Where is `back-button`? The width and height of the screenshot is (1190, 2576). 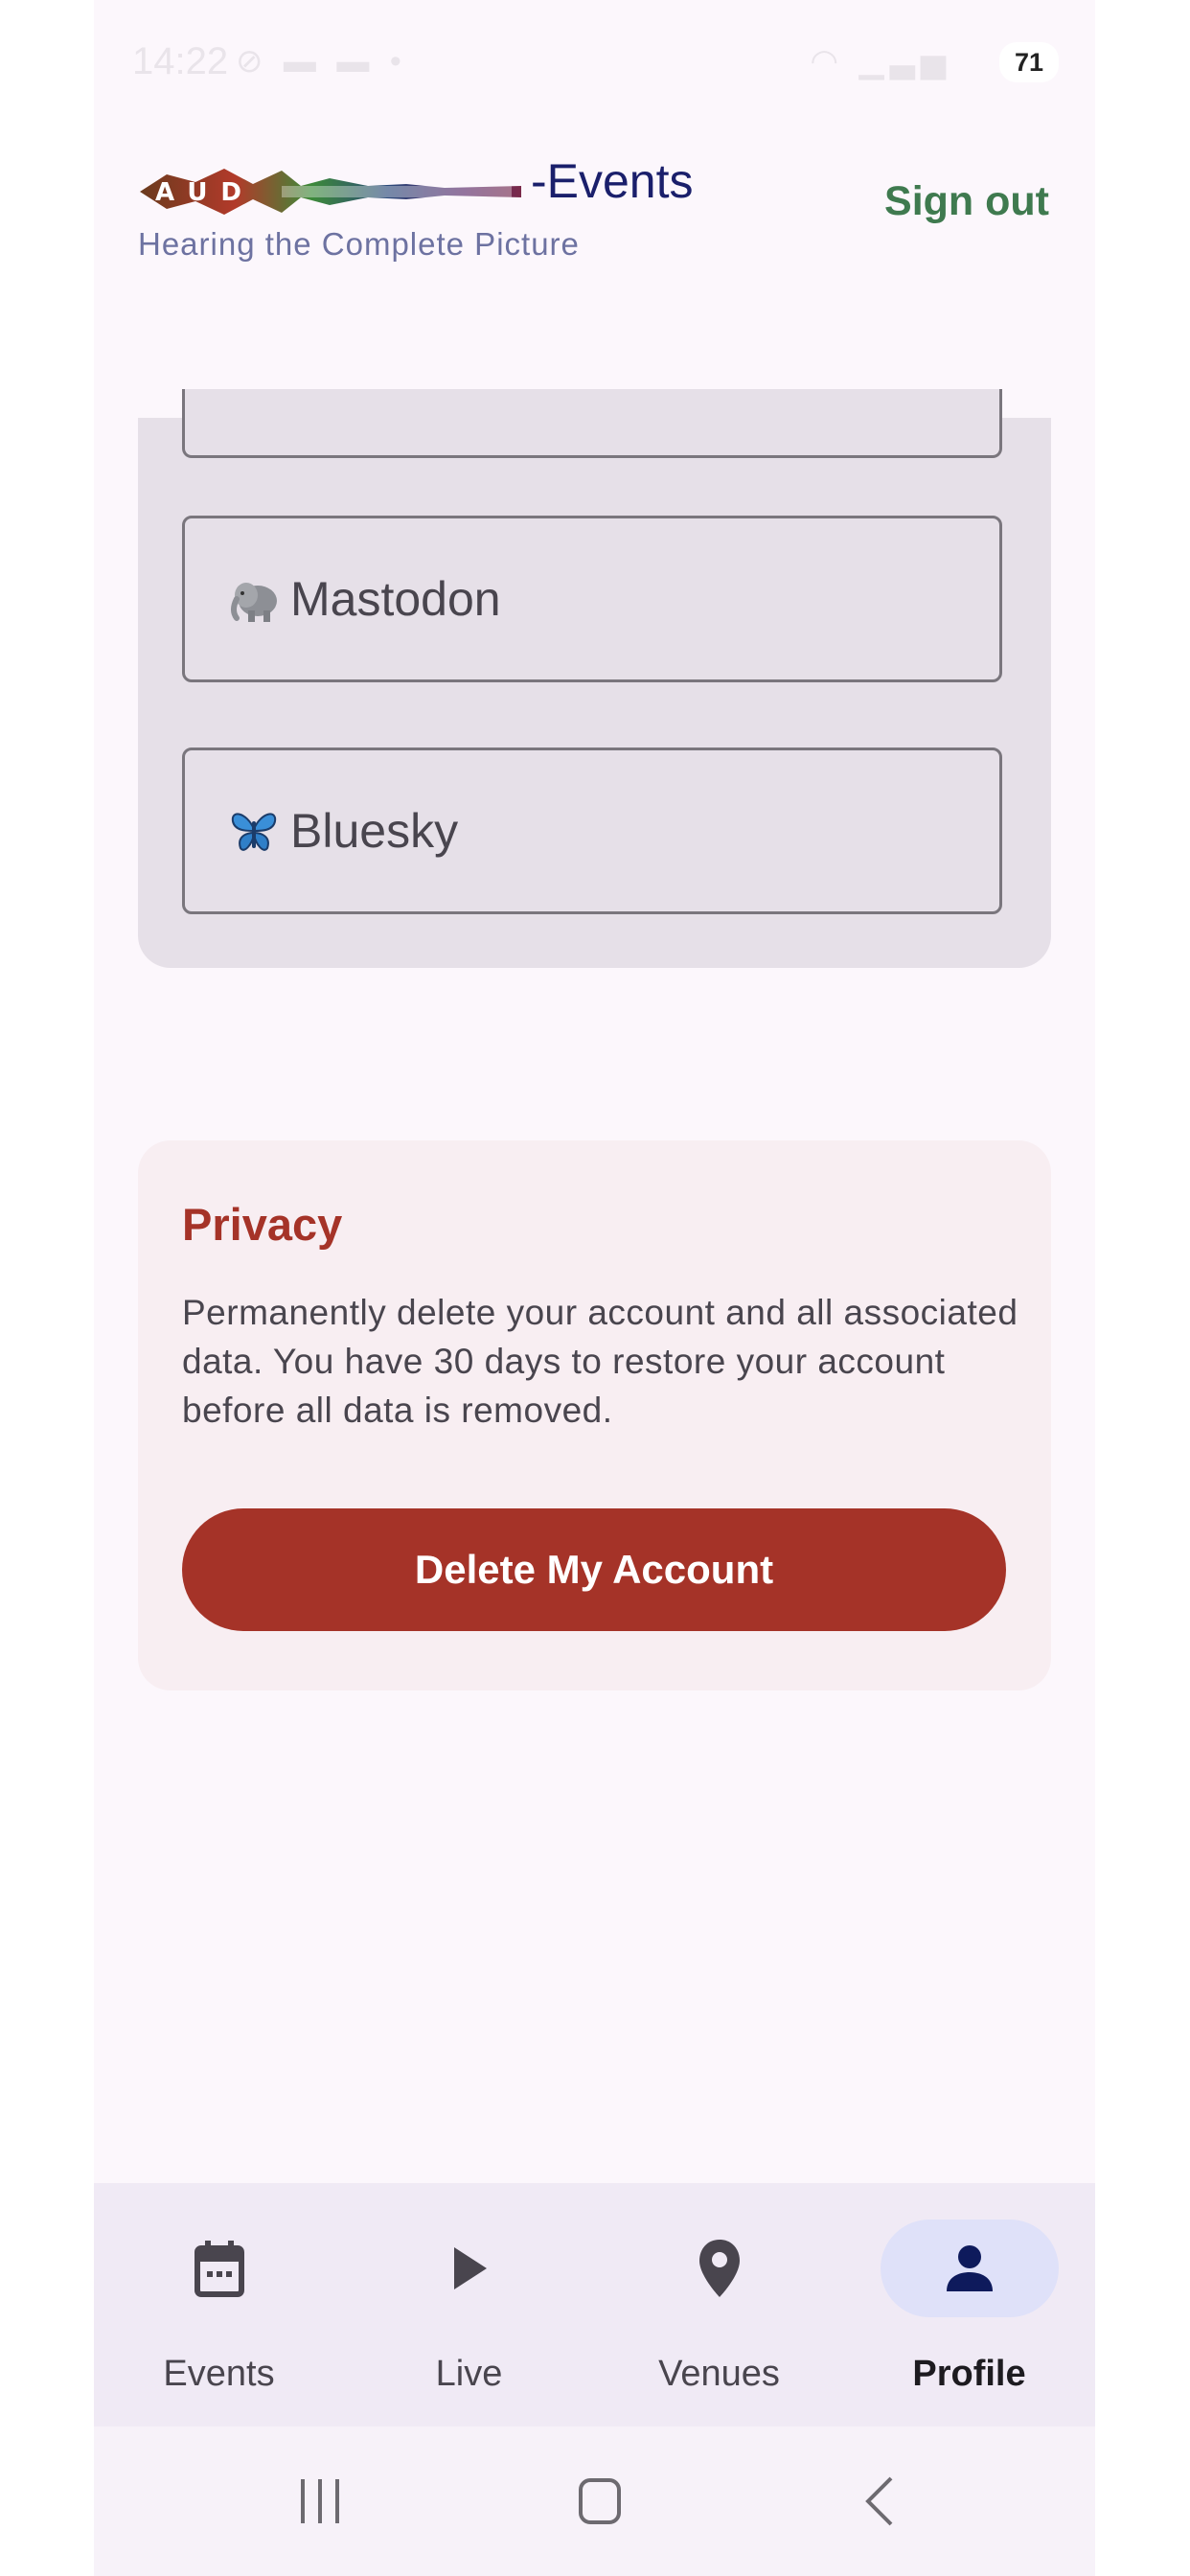
back-button is located at coordinates (880, 2501).